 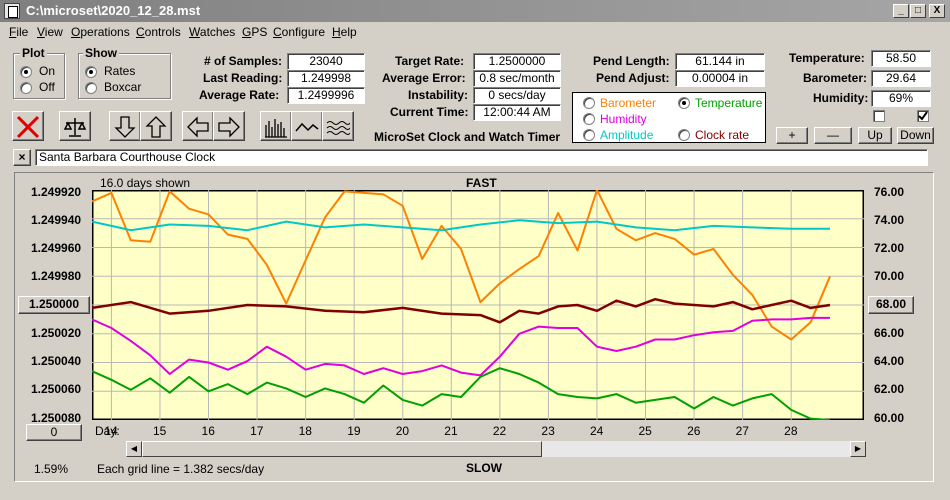 What do you see at coordinates (889, 276) in the screenshot?
I see `right-tick-3: 70.00` at bounding box center [889, 276].